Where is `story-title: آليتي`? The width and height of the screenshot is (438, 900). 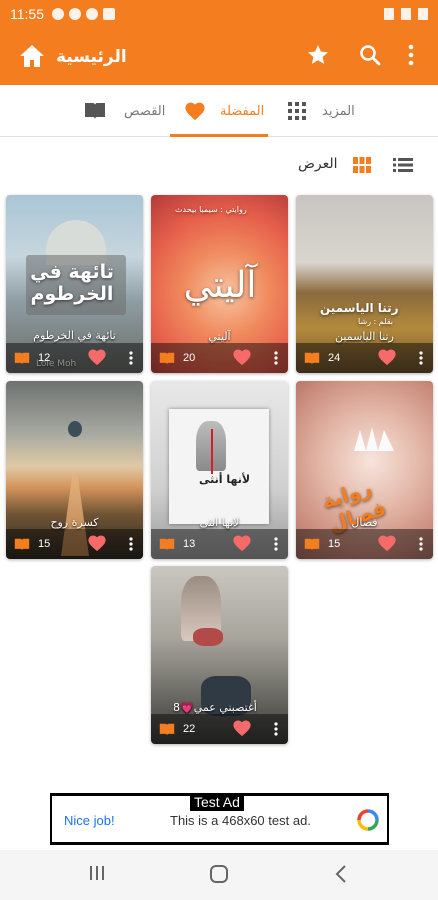
story-title: آليتي is located at coordinates (219, 336).